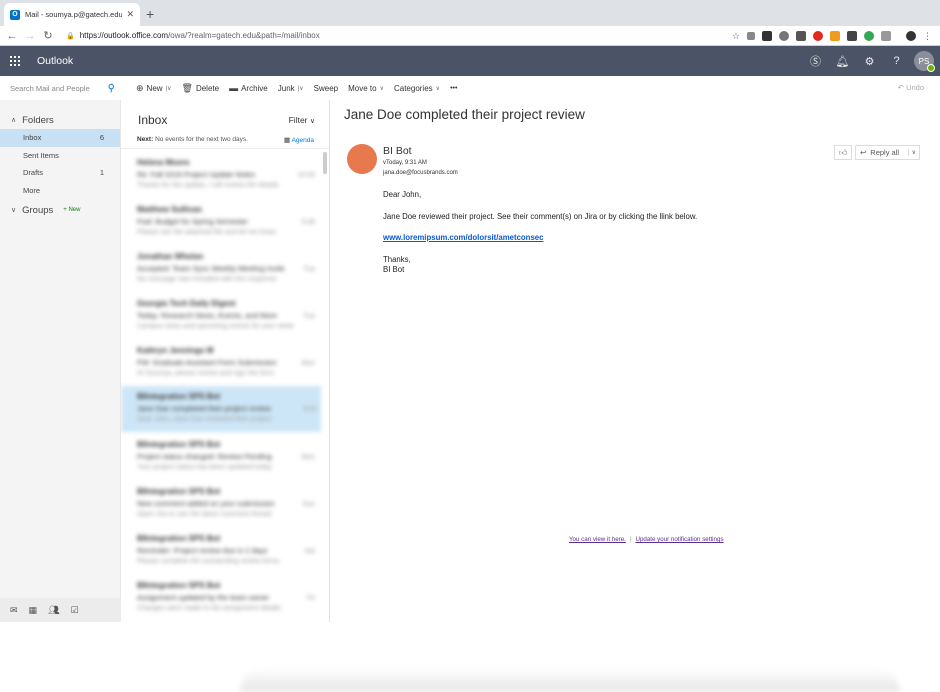  What do you see at coordinates (75, 610) in the screenshot?
I see `tasks-icon: ☑` at bounding box center [75, 610].